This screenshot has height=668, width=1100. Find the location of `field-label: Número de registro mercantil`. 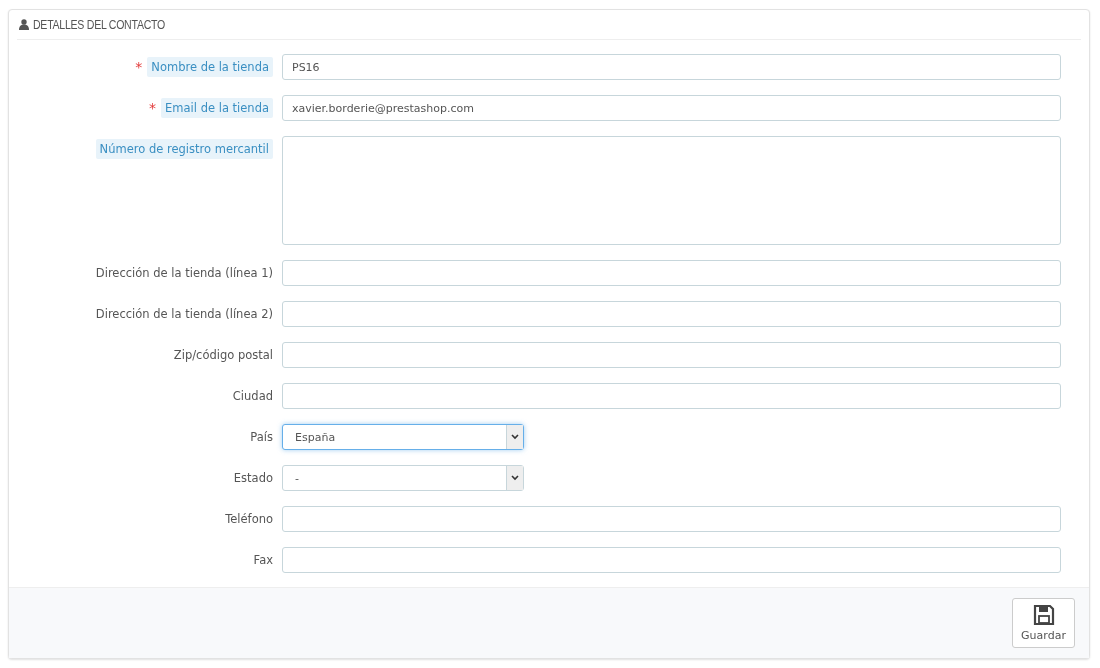

field-label: Número de registro mercantil is located at coordinates (184, 149).